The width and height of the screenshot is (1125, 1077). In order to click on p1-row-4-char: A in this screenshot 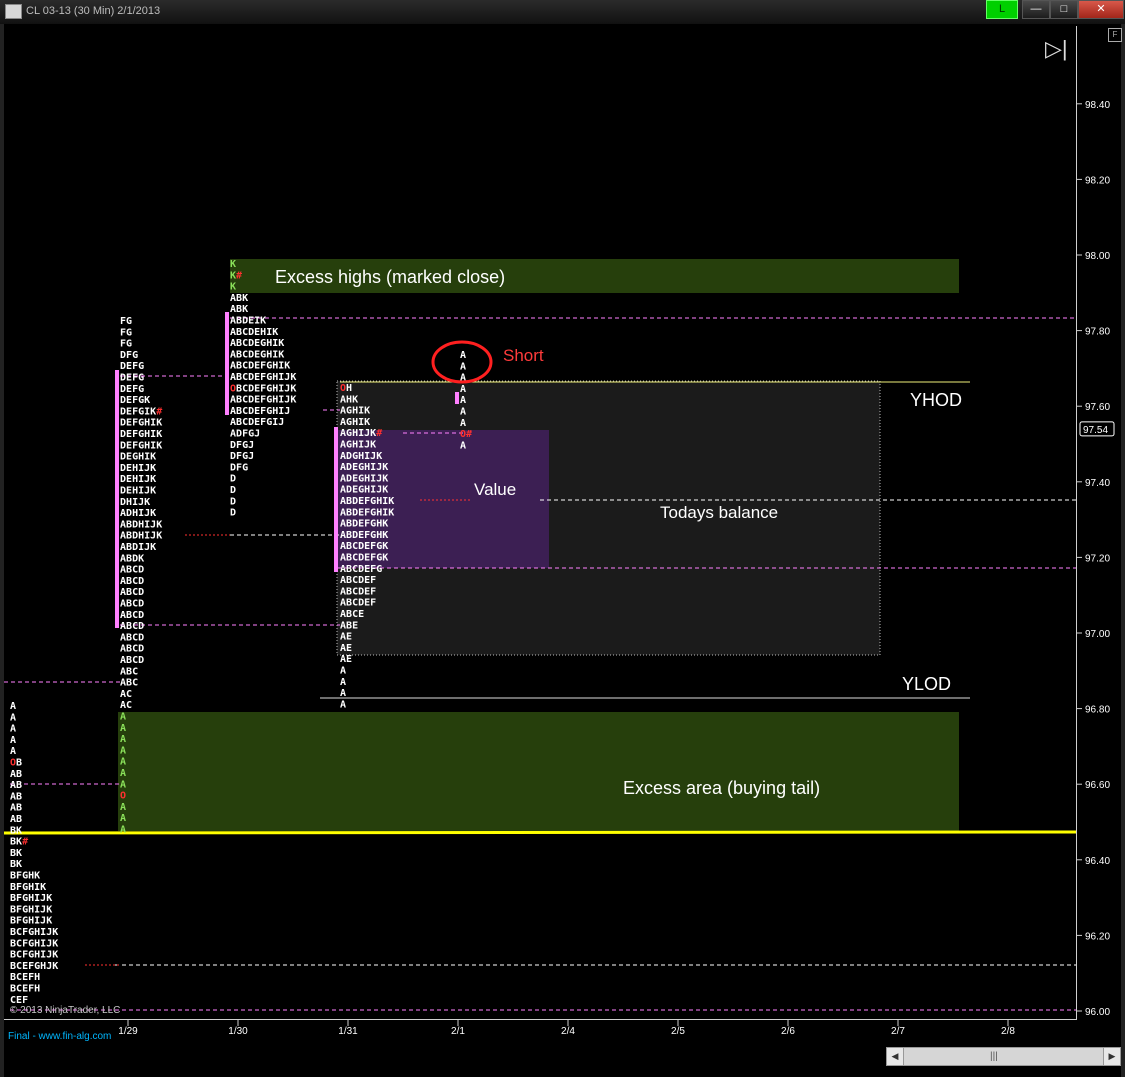, I will do `click(13, 751)`.